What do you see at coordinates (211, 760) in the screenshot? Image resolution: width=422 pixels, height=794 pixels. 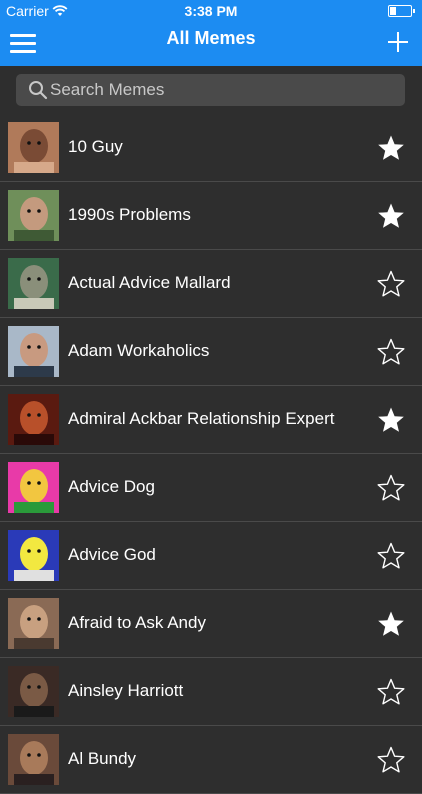 I see `list-item: Al Bundy` at bounding box center [211, 760].